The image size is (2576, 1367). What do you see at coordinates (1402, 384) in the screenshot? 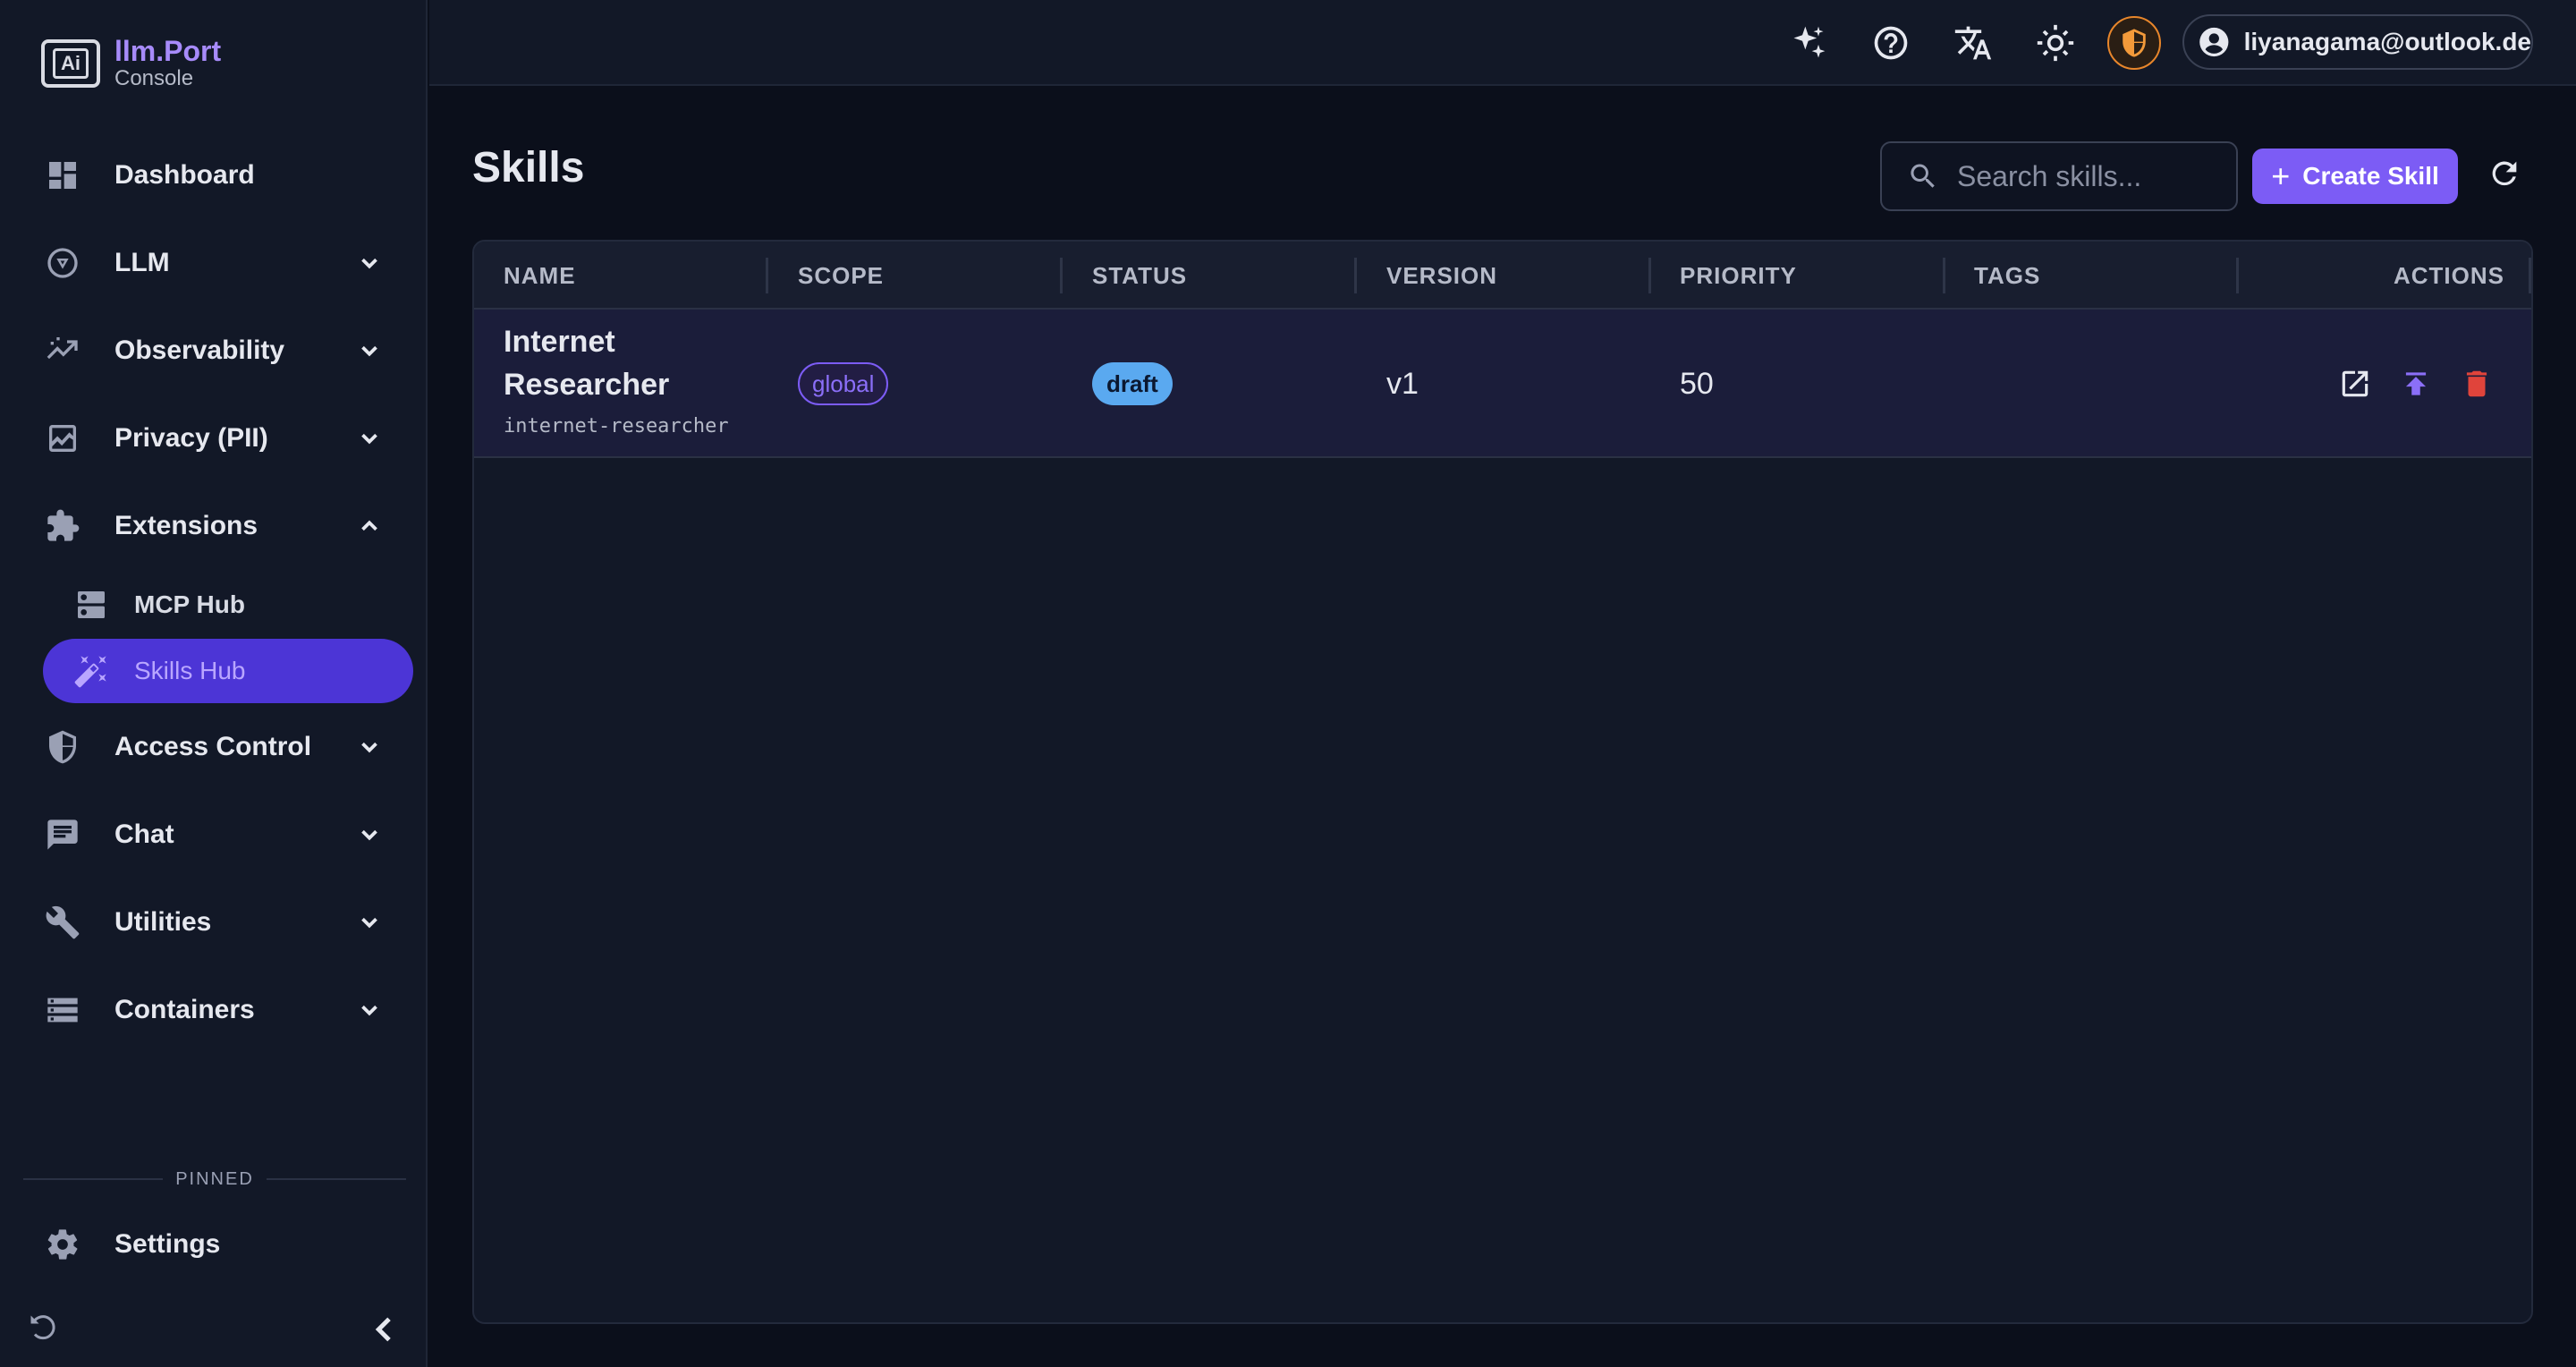
I see `version-cell: v1` at bounding box center [1402, 384].